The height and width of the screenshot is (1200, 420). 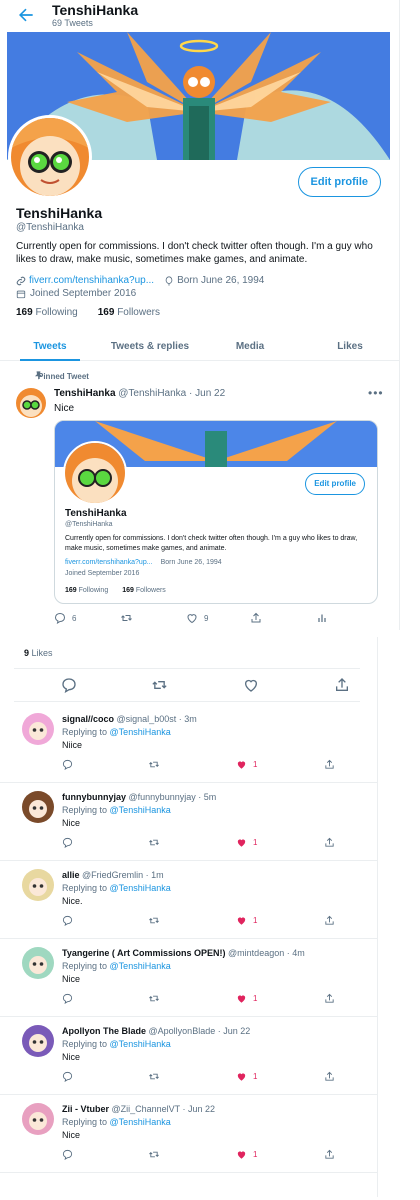 I want to click on following-link: 169 Following, so click(x=47, y=312).